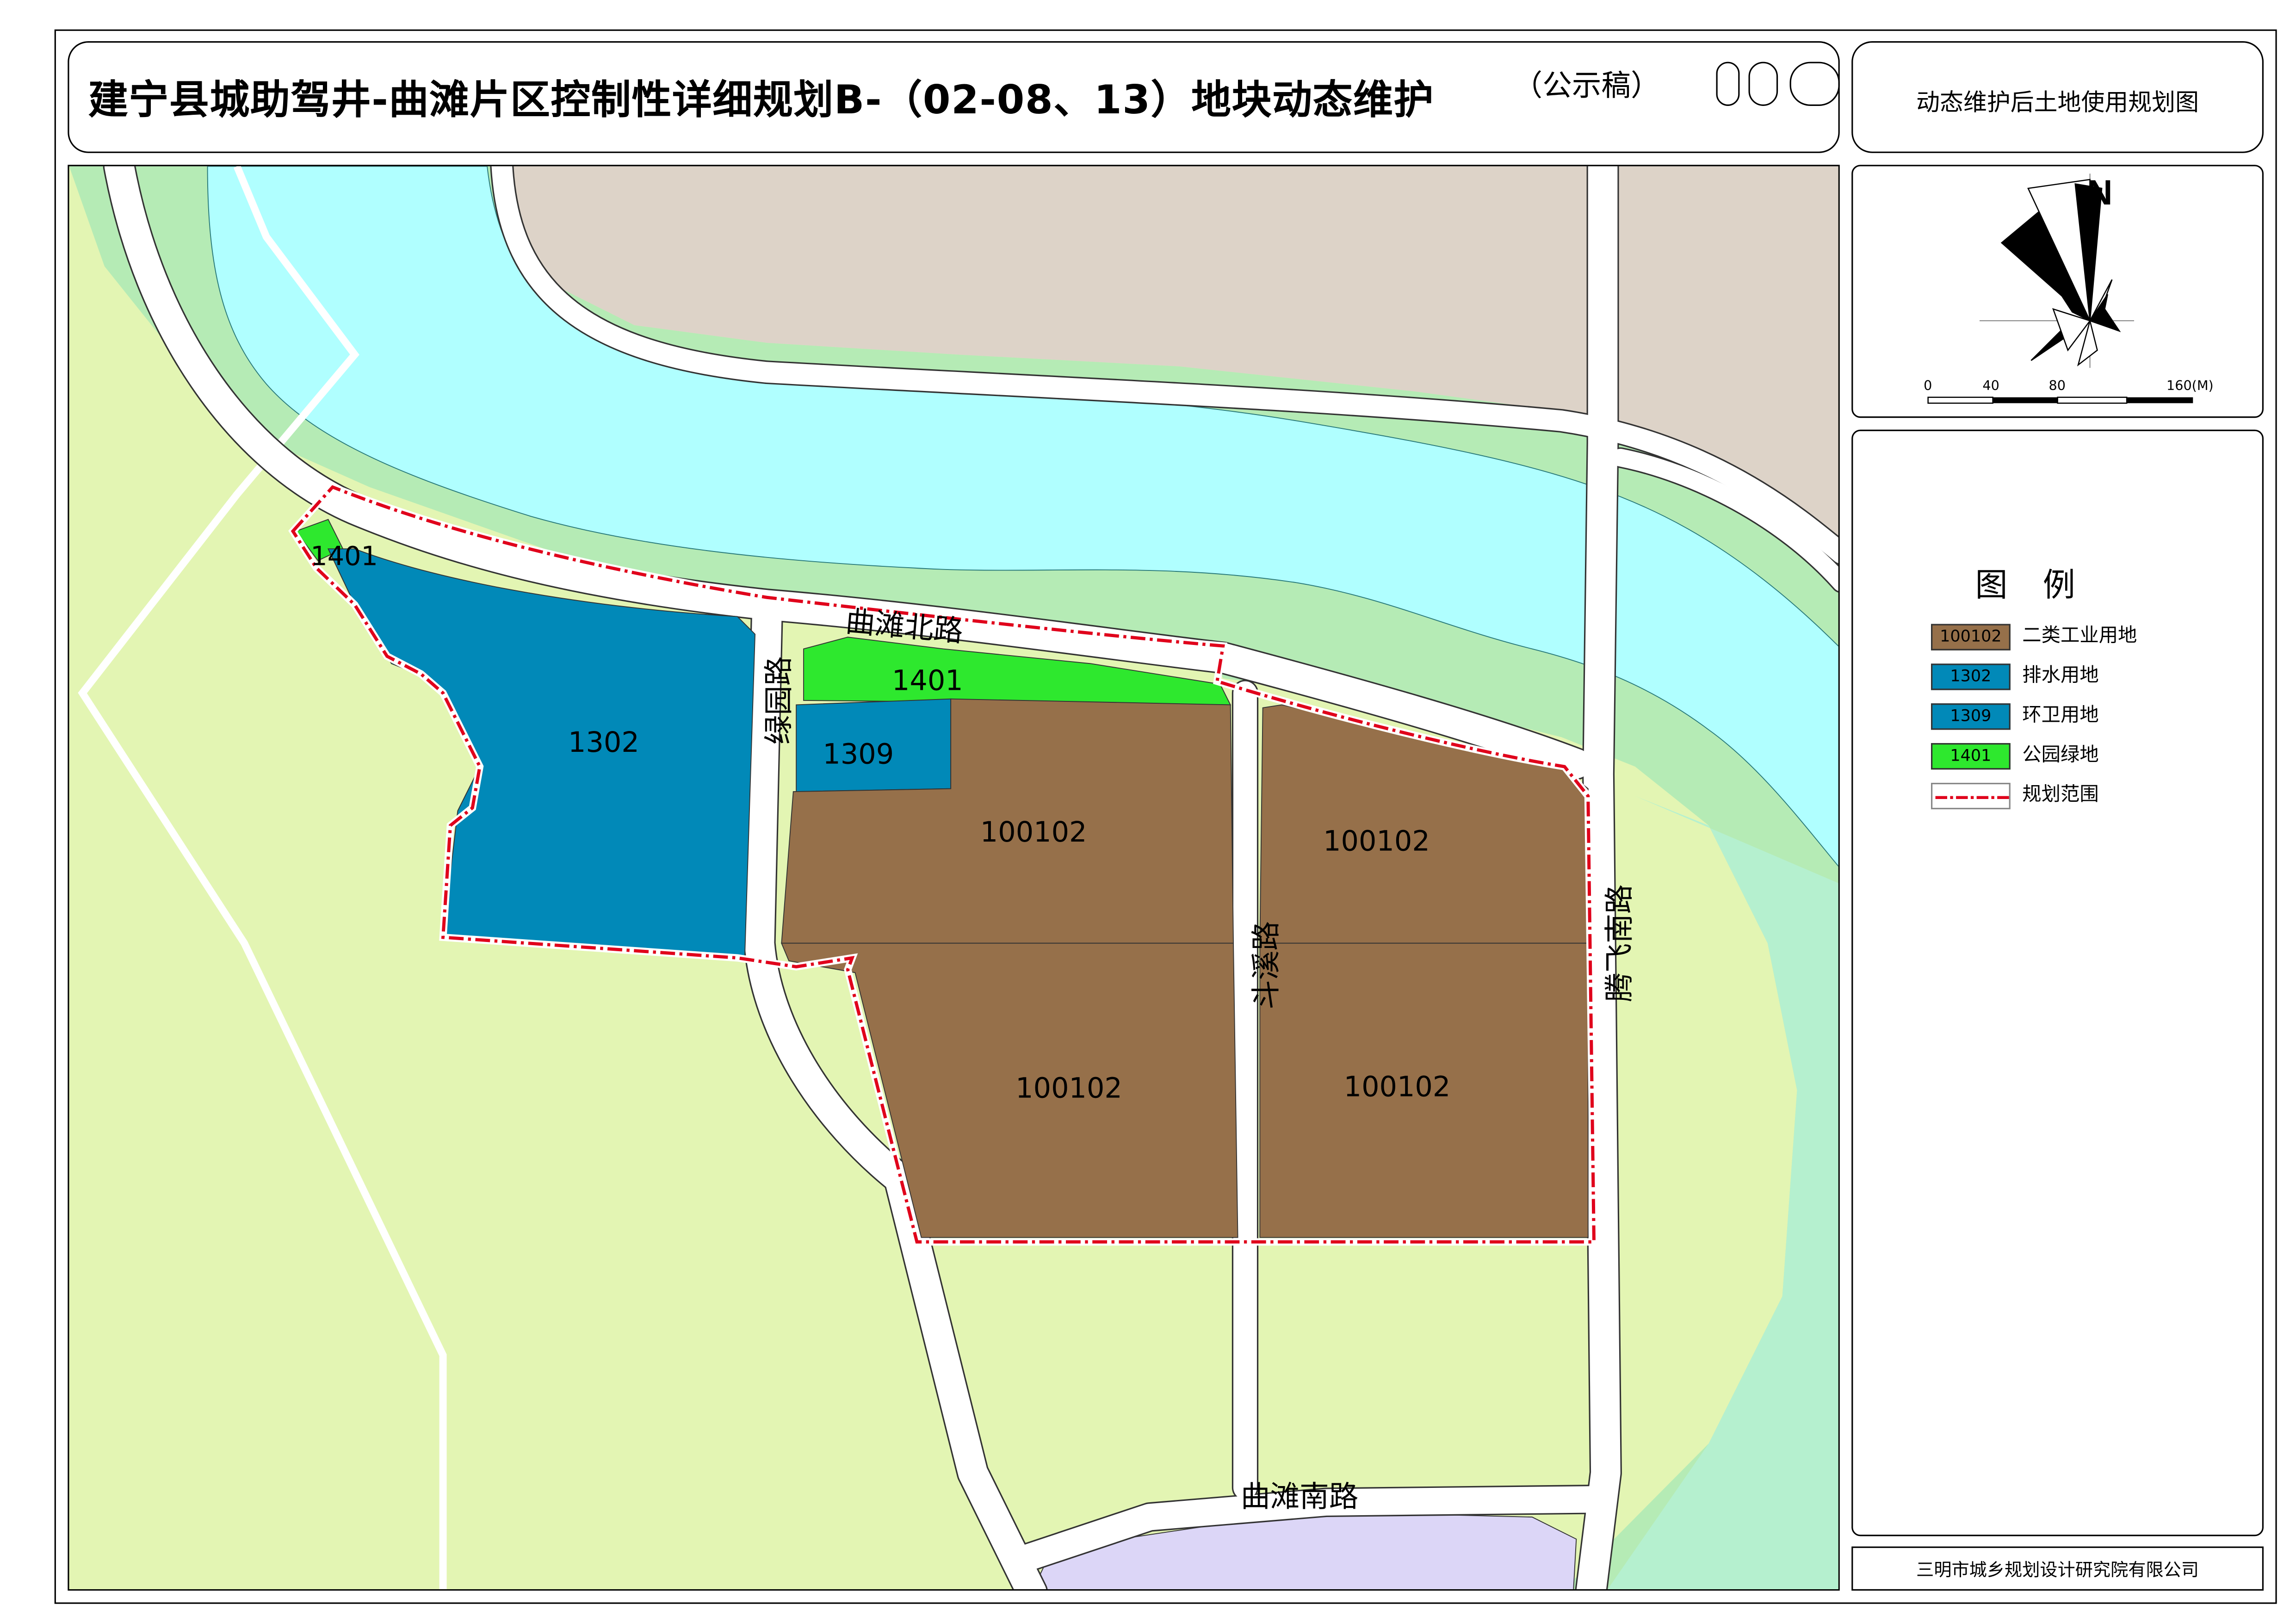 The image size is (2296, 1623). I want to click on scale-tick: 0, so click(1928, 387).